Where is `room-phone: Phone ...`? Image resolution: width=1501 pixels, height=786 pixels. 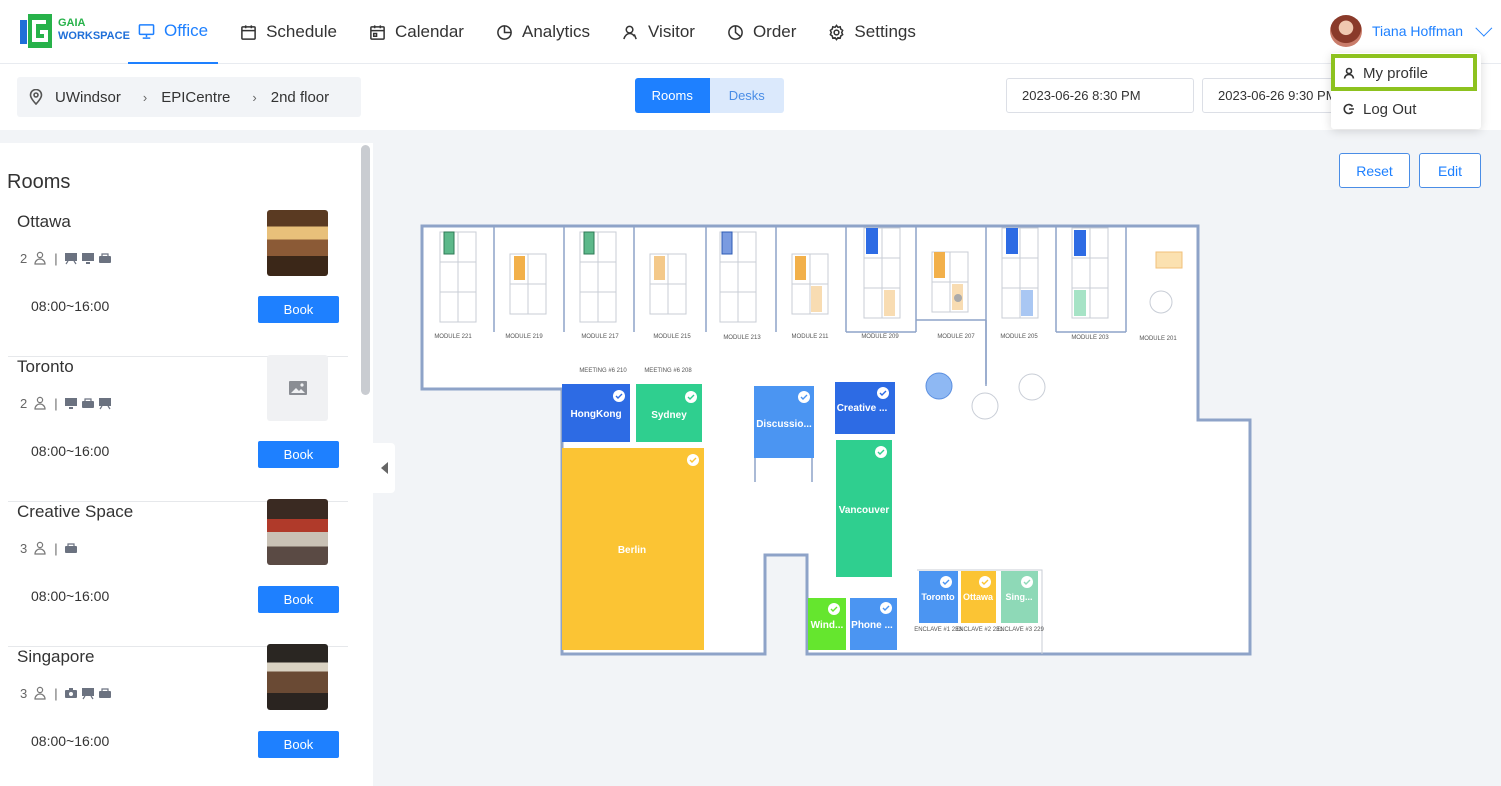 room-phone: Phone ... is located at coordinates (873, 624).